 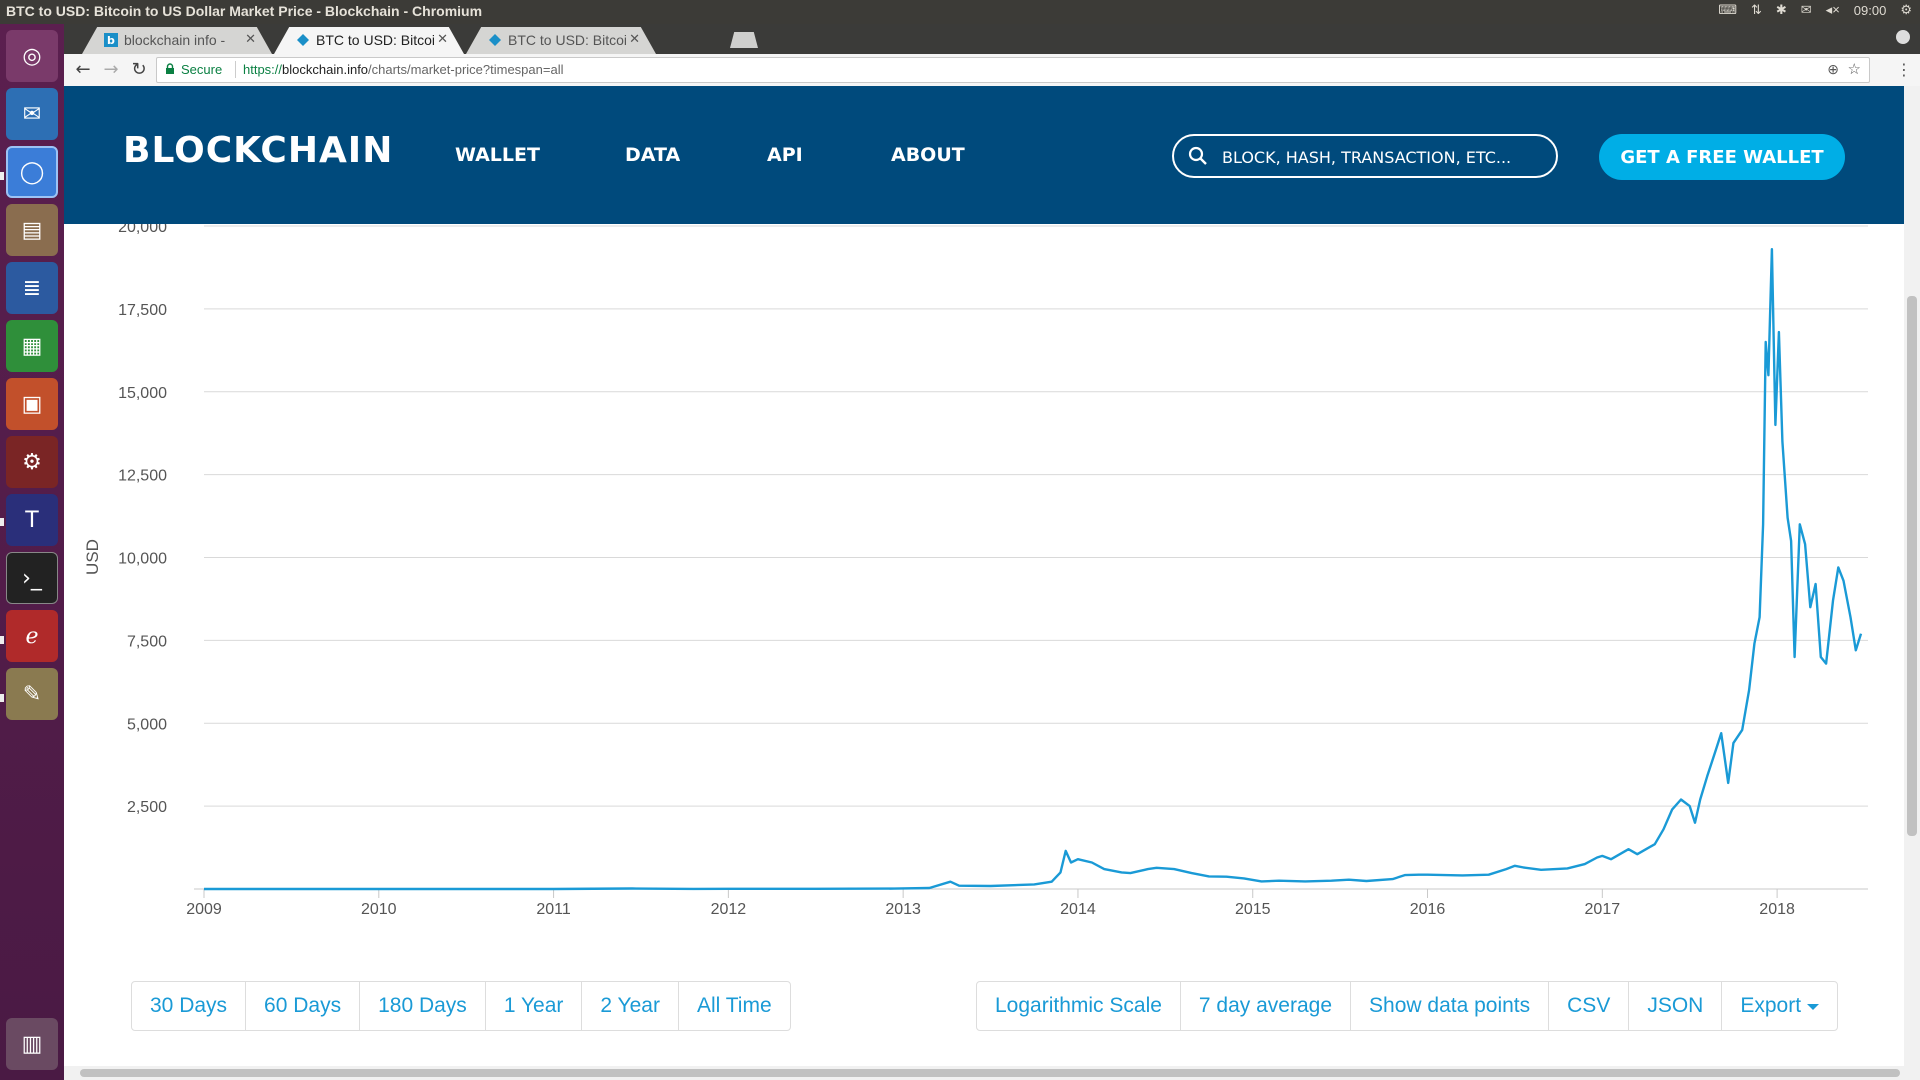 What do you see at coordinates (111, 69) in the screenshot?
I see `forward-arrow-icon: →` at bounding box center [111, 69].